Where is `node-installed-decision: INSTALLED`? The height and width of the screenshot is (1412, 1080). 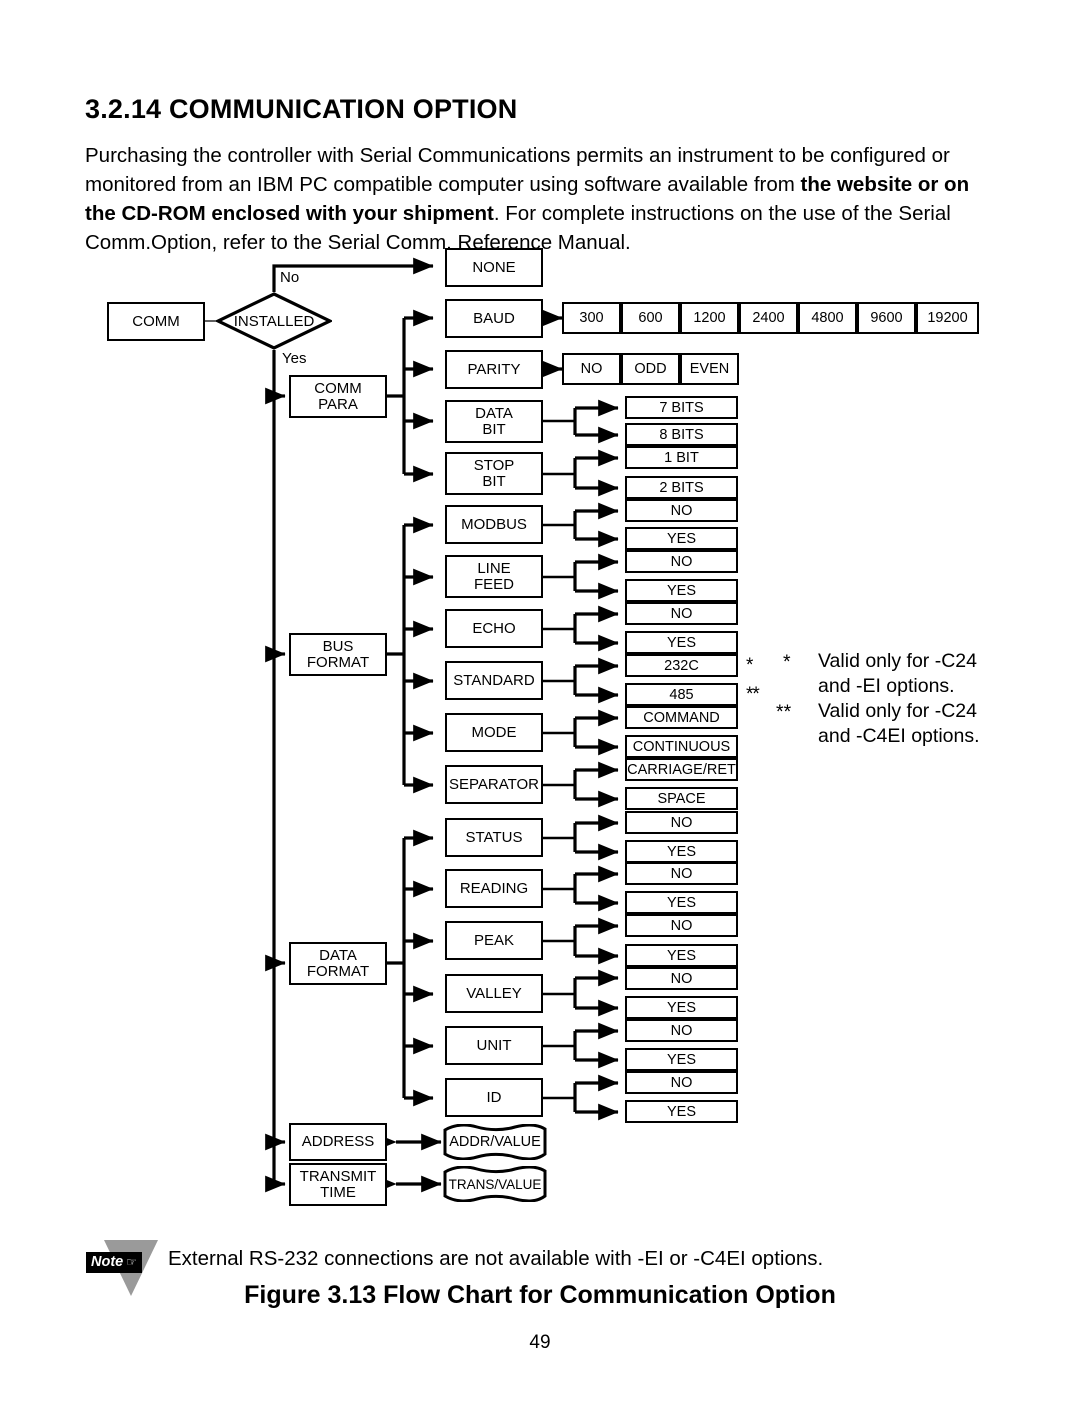 node-installed-decision: INSTALLED is located at coordinates (274, 321).